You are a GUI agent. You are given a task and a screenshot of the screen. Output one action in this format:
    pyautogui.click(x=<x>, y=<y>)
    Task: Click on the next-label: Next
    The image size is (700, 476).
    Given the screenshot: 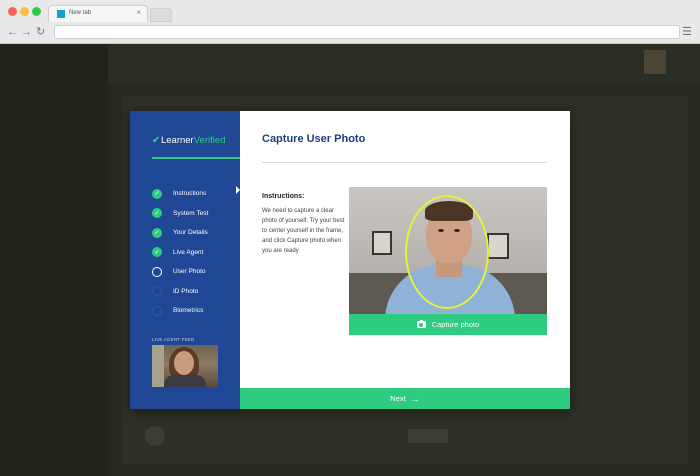 What is the action you would take?
    pyautogui.click(x=398, y=398)
    